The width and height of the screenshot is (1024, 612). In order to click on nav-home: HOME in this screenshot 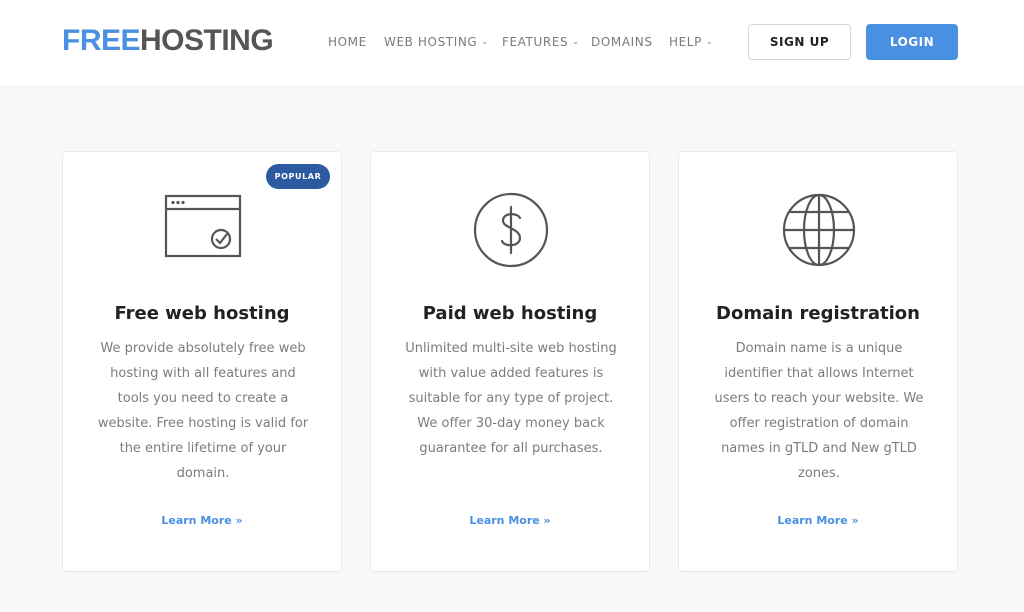, I will do `click(347, 42)`.